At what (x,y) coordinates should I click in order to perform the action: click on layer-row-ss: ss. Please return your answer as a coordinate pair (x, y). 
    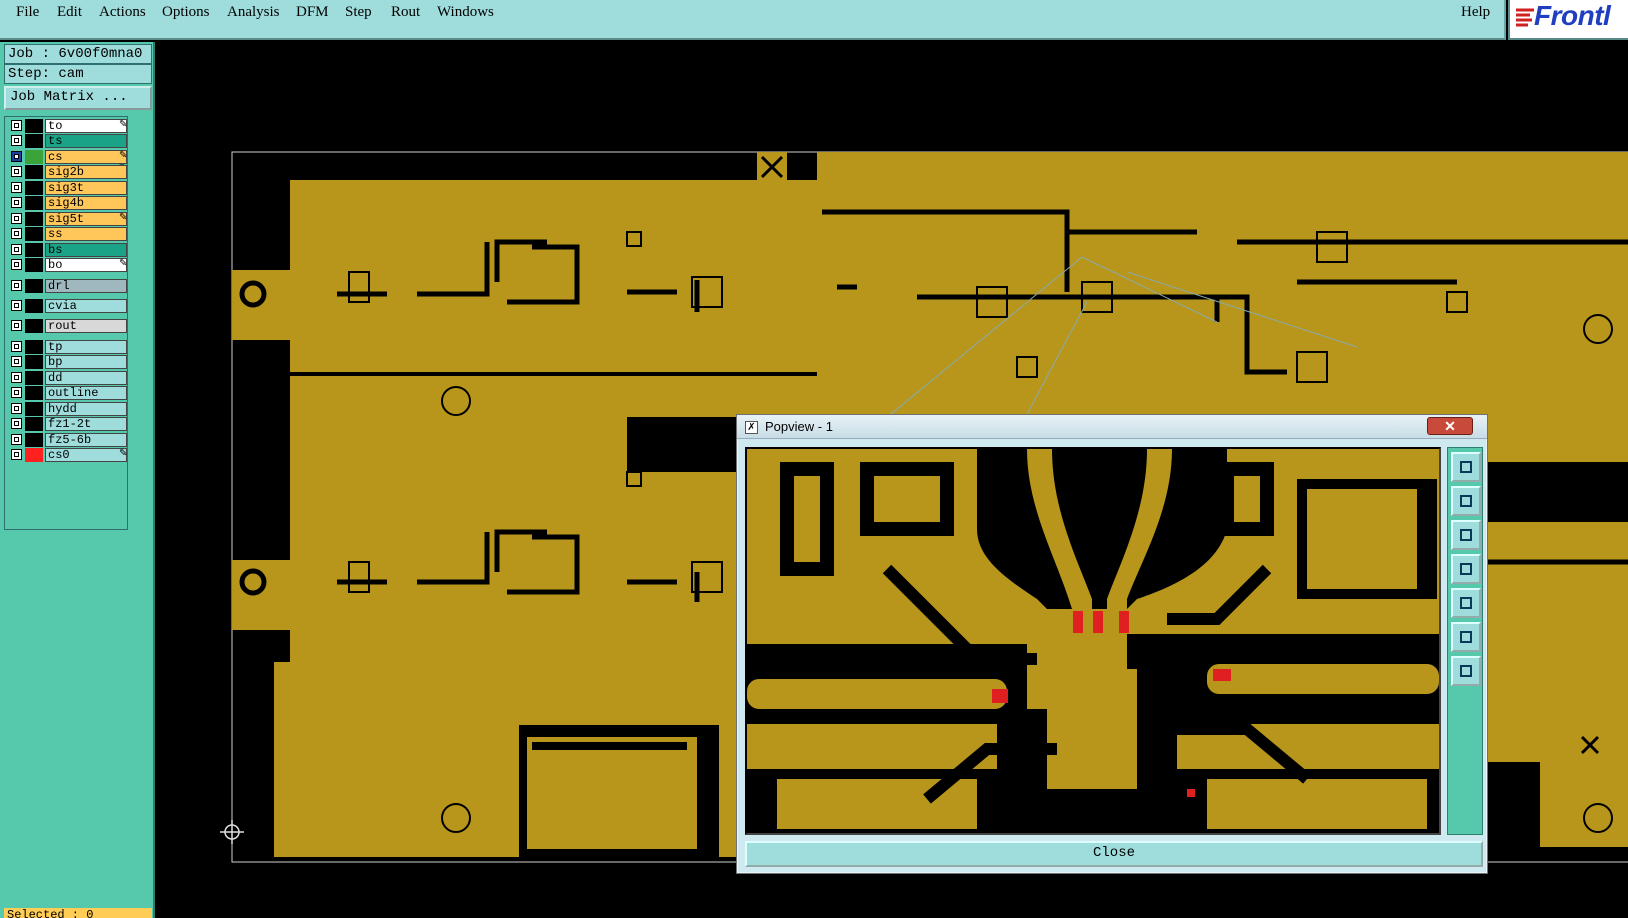
    Looking at the image, I should click on (68, 234).